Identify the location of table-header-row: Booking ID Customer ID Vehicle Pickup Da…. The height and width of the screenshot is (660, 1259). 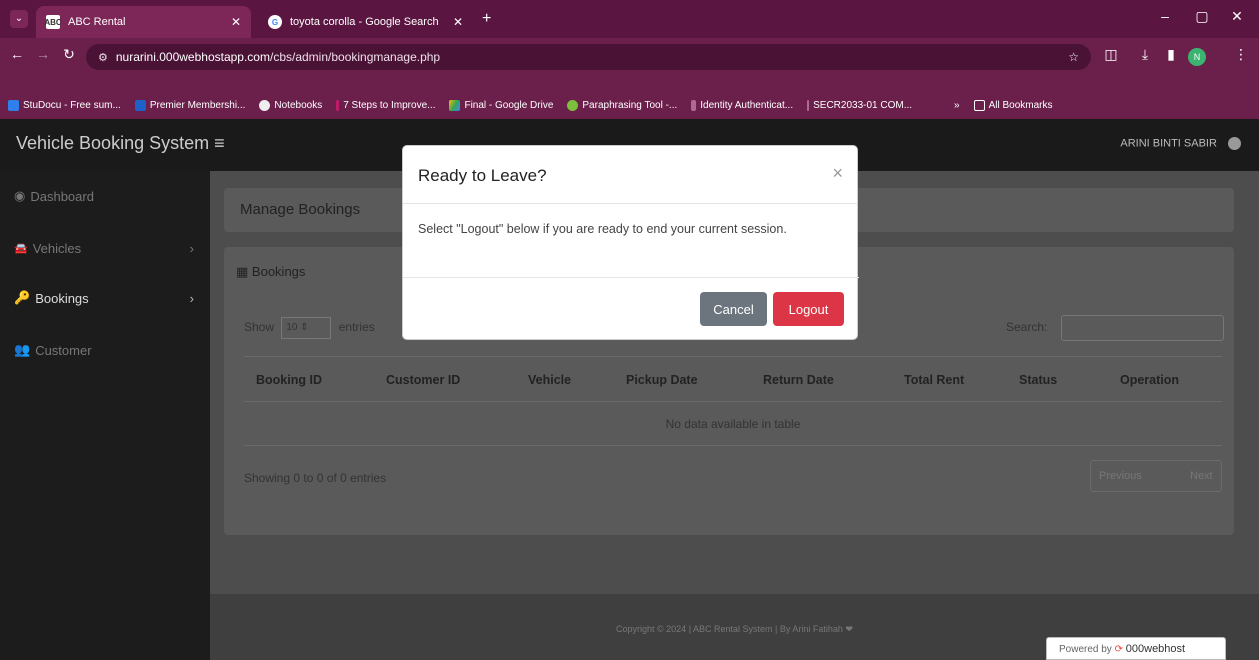
(733, 379).